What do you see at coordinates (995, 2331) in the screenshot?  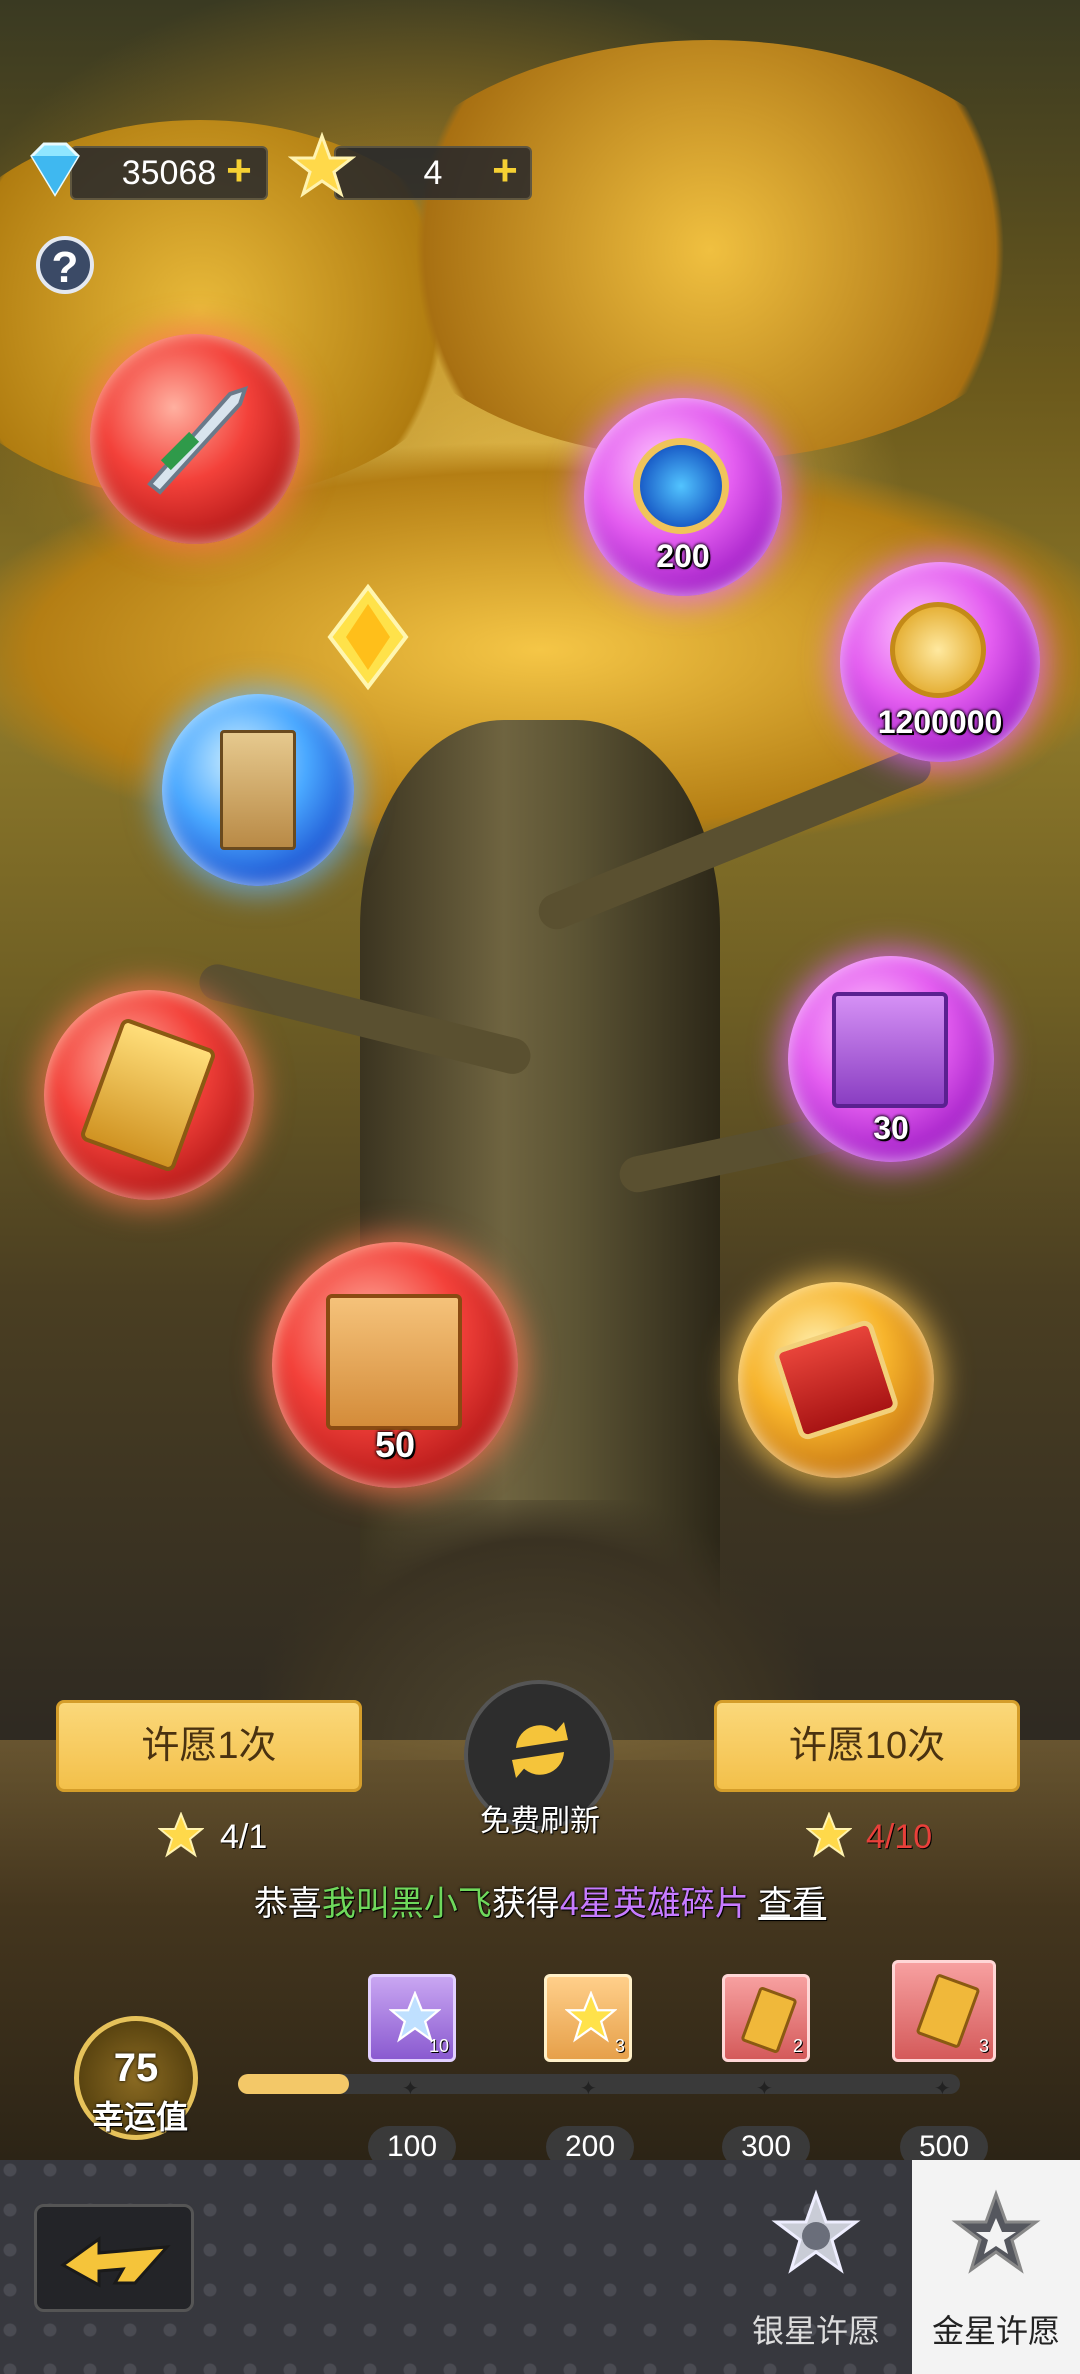 I see `tab-gold-wish-label: 金星许愿` at bounding box center [995, 2331].